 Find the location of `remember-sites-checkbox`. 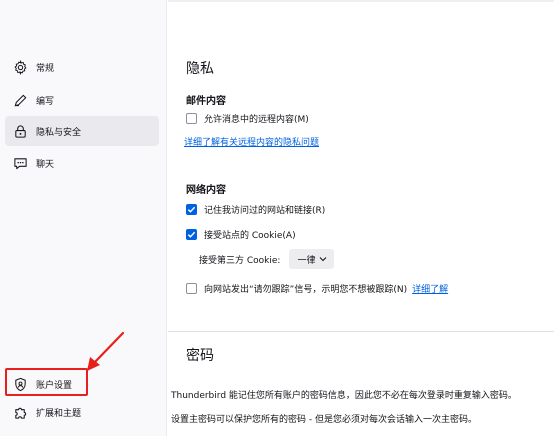

remember-sites-checkbox is located at coordinates (191, 209).